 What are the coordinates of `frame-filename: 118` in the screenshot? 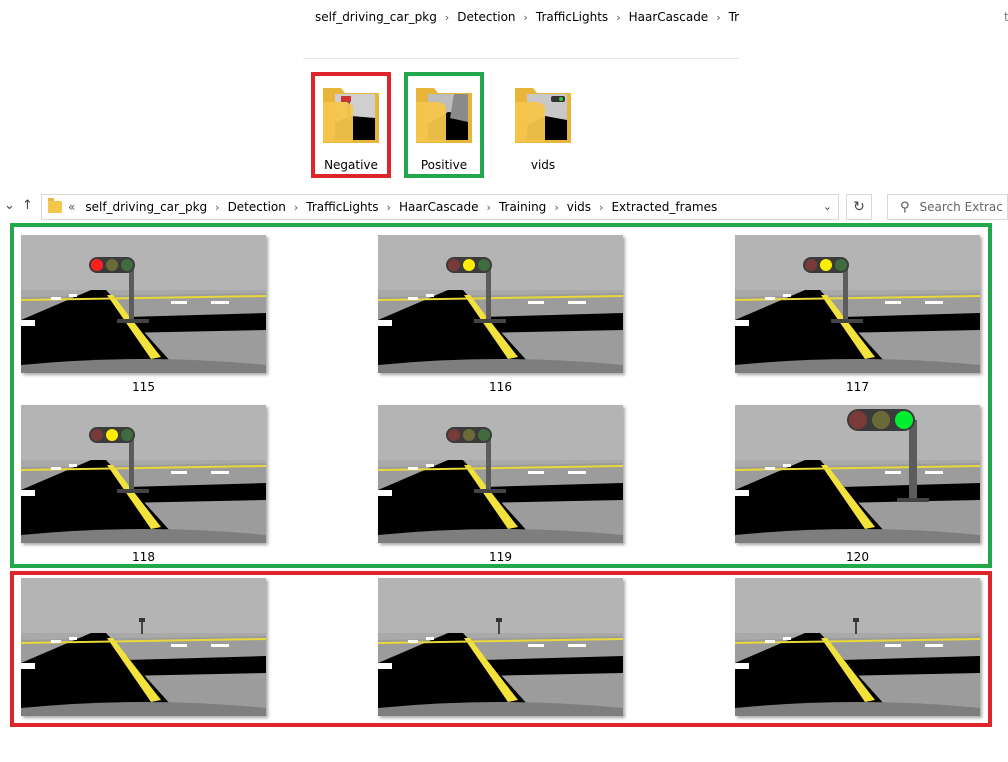 It's located at (143, 557).